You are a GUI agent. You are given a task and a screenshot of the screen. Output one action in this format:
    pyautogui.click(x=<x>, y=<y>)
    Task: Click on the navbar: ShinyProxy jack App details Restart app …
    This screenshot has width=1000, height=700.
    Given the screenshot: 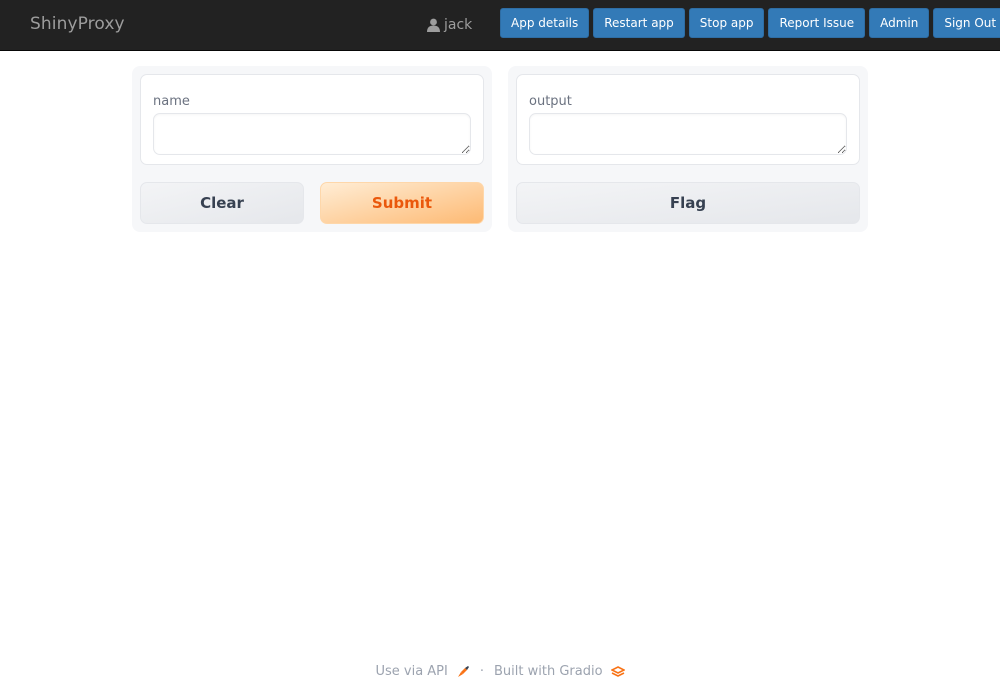 What is the action you would take?
    pyautogui.click(x=500, y=25)
    